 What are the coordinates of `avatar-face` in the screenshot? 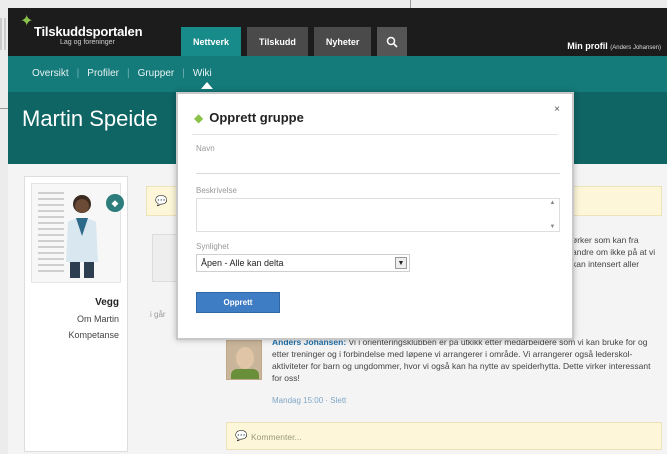 It's located at (245, 358).